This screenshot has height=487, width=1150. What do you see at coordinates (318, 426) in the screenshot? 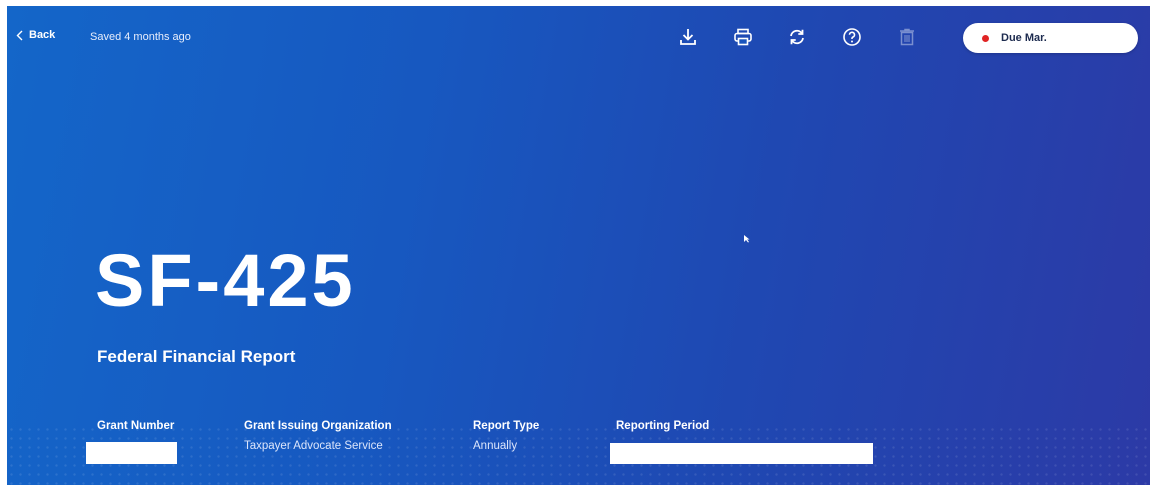
I see `grant-issuing-org-label: Grant Issuing Organization` at bounding box center [318, 426].